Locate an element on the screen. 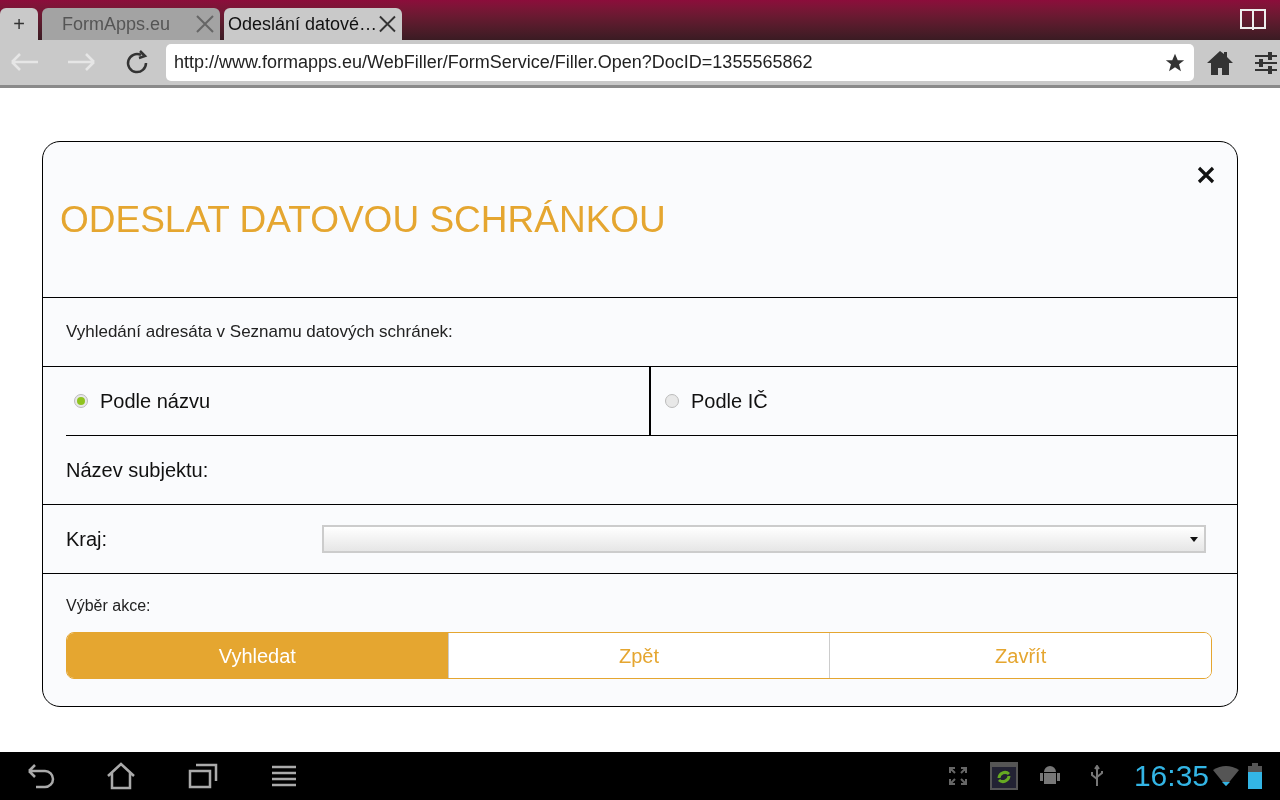 This screenshot has height=800, width=1280. field-label: Kraj: is located at coordinates (87, 539).